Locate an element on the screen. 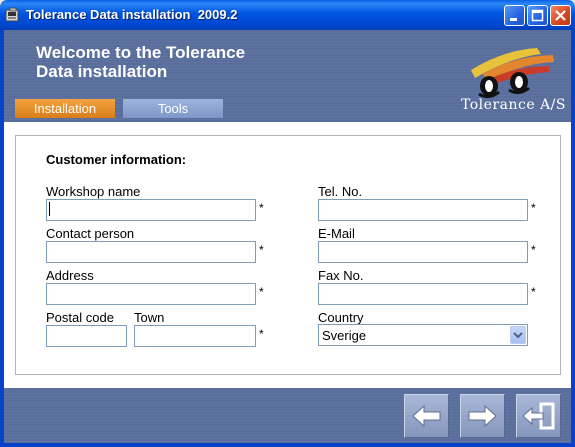 The image size is (575, 447). workshop-name-label: Workshop name is located at coordinates (93, 191).